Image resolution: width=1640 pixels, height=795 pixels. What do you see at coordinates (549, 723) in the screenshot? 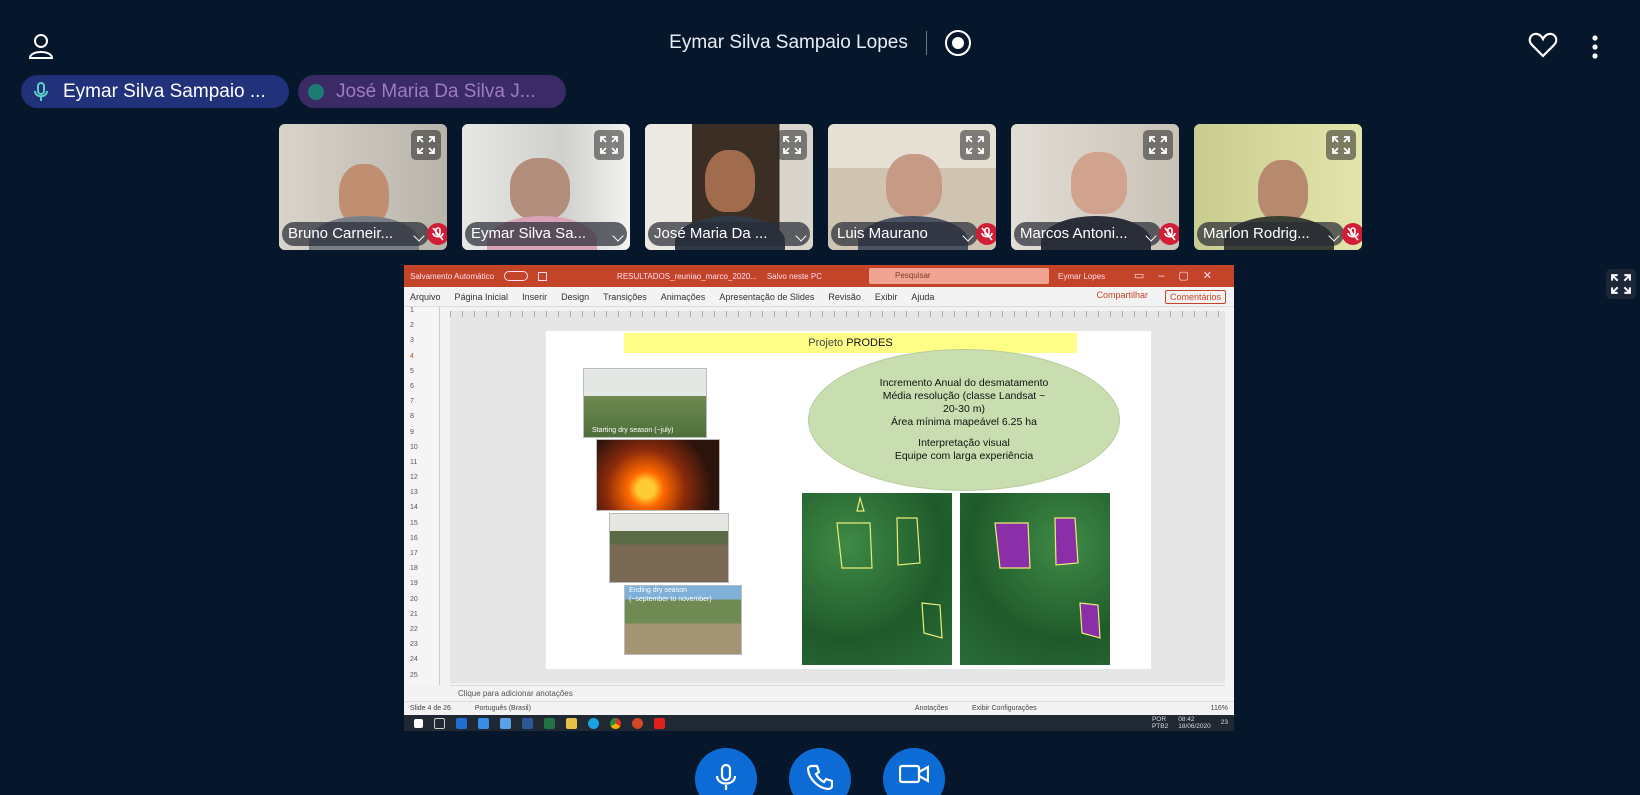
I see `excel-icon` at bounding box center [549, 723].